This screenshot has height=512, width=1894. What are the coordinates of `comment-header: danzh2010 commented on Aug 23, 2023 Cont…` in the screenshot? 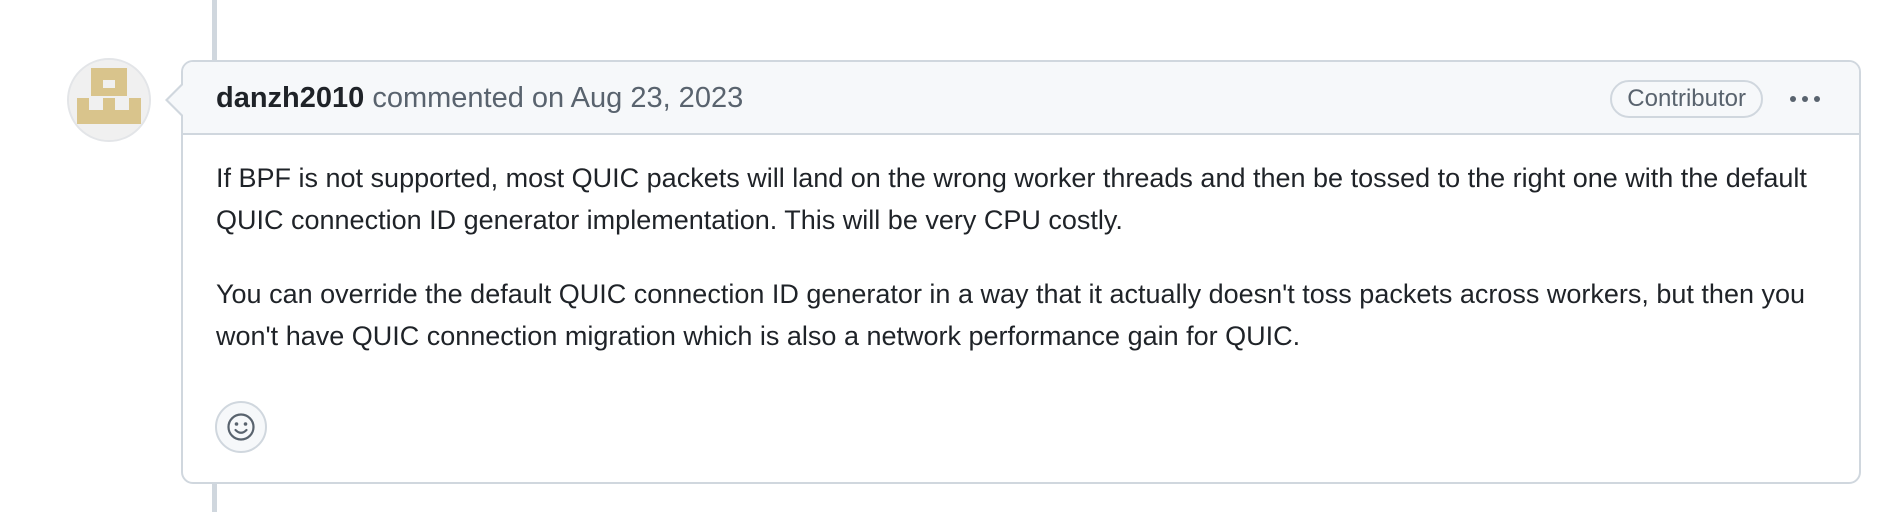 It's located at (1021, 98).